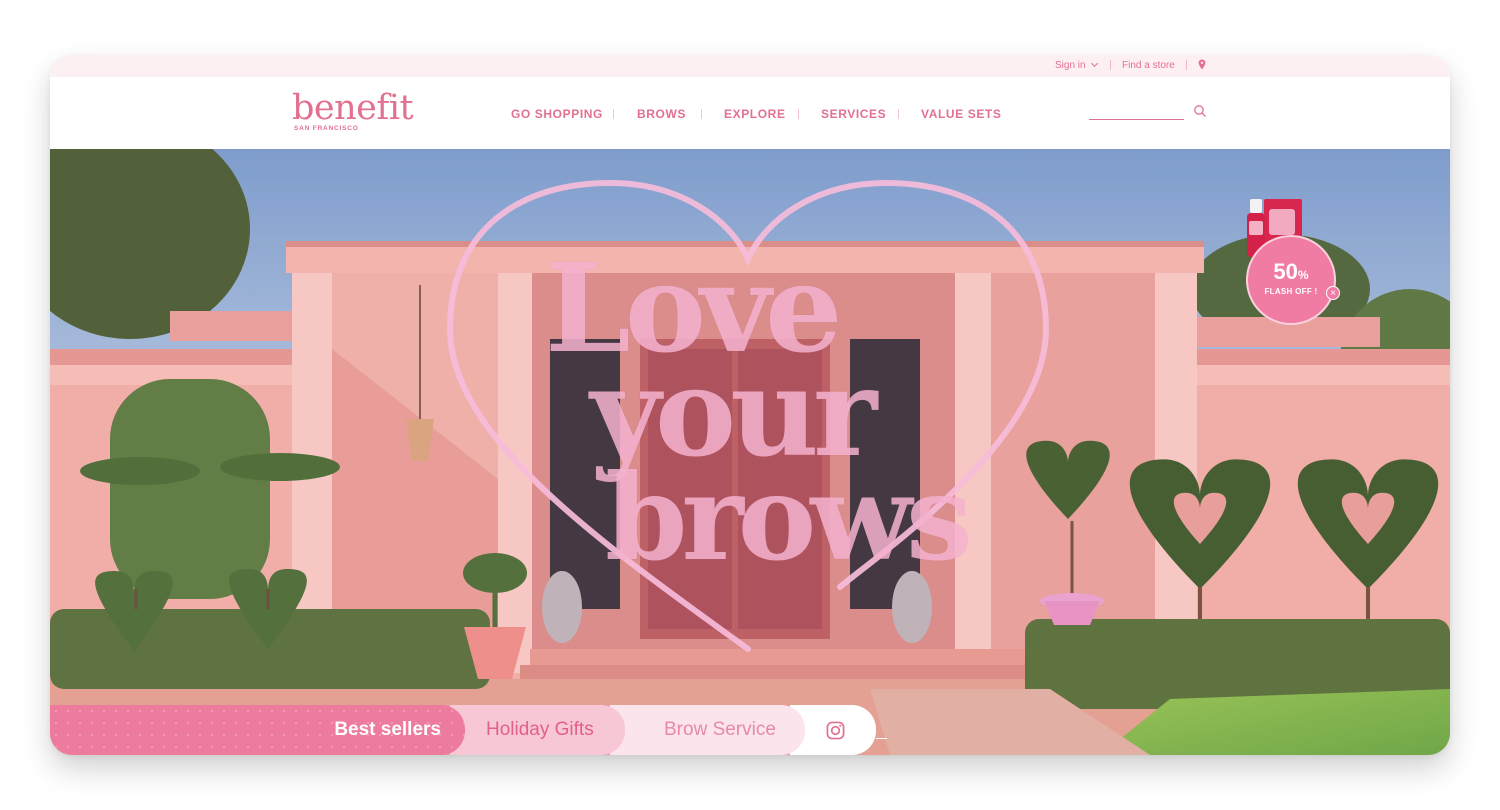 Image resolution: width=1500 pixels, height=810 pixels. I want to click on logo-subtitle: SAN FRANCISCO, so click(326, 128).